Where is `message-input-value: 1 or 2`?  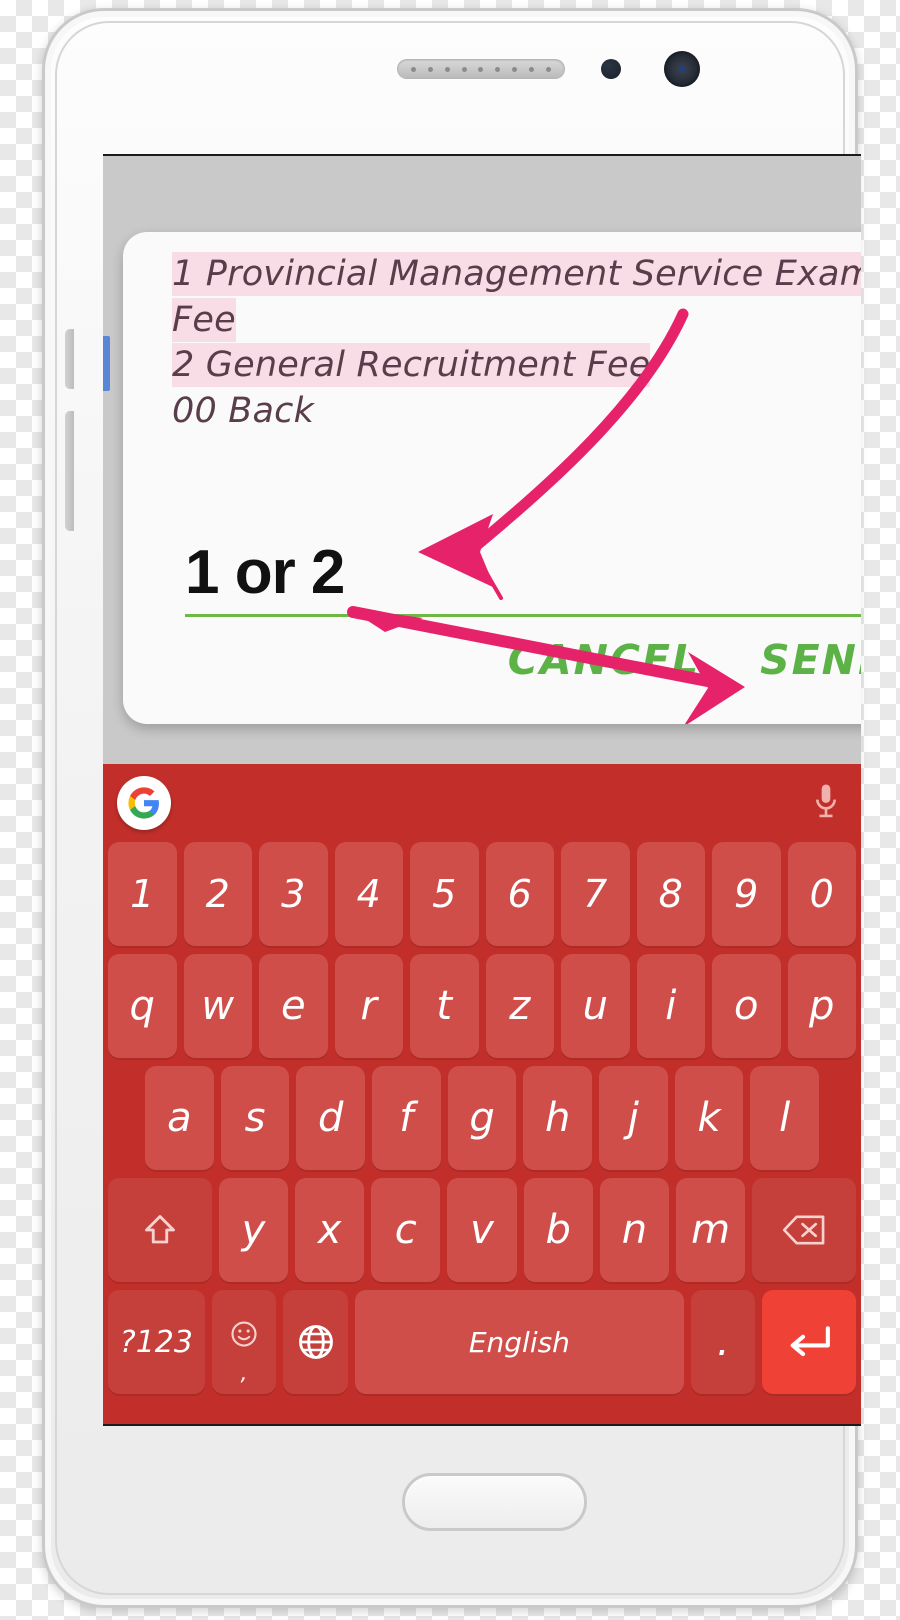
message-input-value: 1 or 2 is located at coordinates (523, 573).